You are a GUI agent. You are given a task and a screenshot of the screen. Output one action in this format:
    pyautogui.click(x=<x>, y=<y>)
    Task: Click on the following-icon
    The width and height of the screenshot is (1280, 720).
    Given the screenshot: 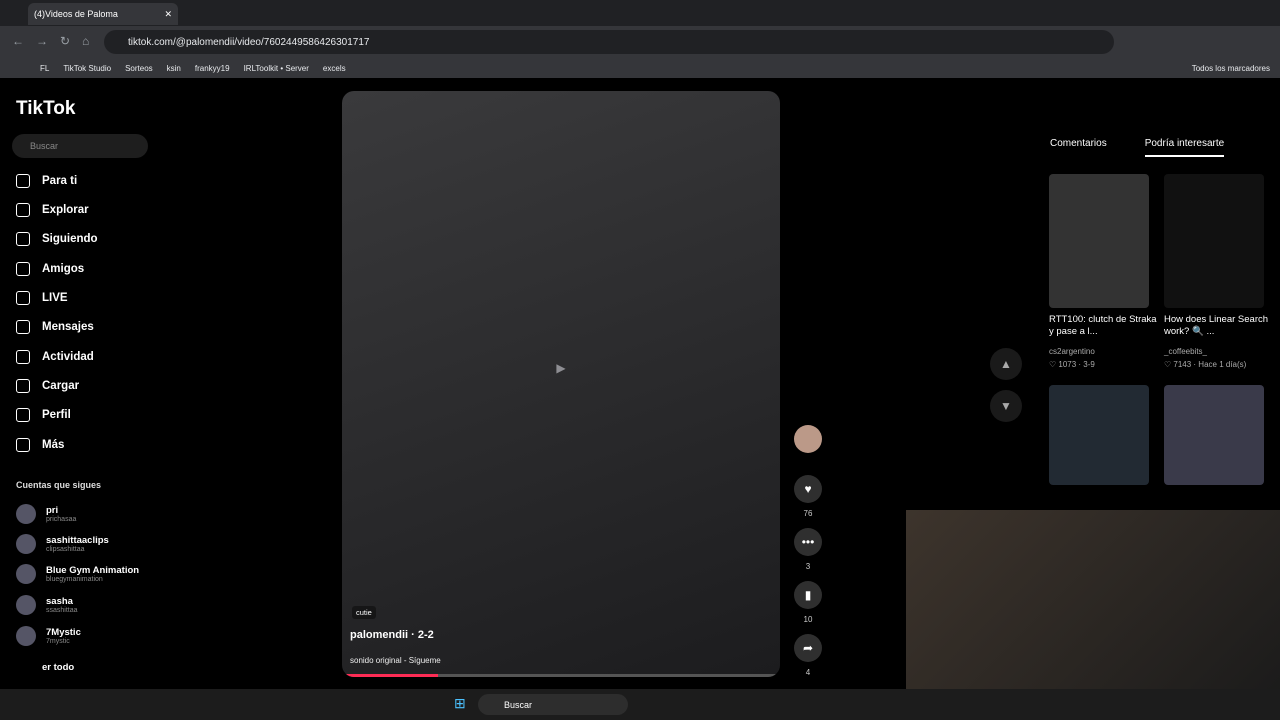 What is the action you would take?
    pyautogui.click(x=23, y=239)
    